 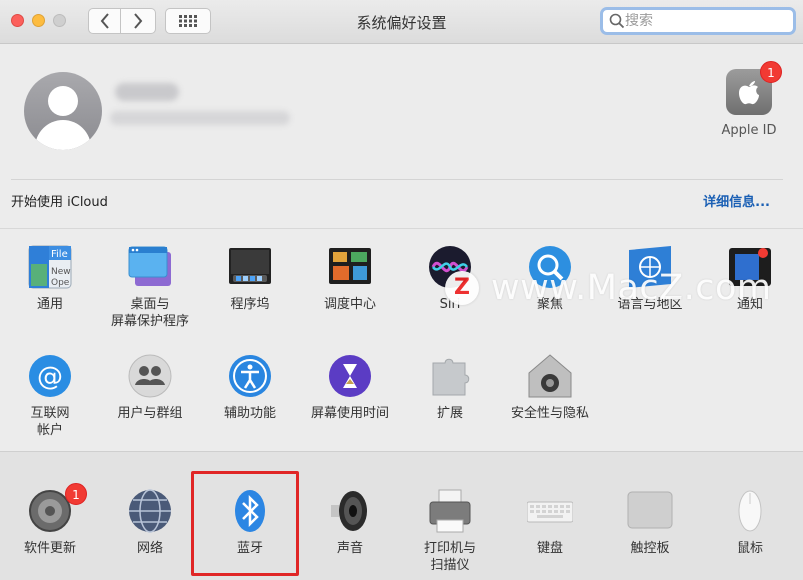 What do you see at coordinates (749, 93) in the screenshot?
I see `apple-logo-icon` at bounding box center [749, 93].